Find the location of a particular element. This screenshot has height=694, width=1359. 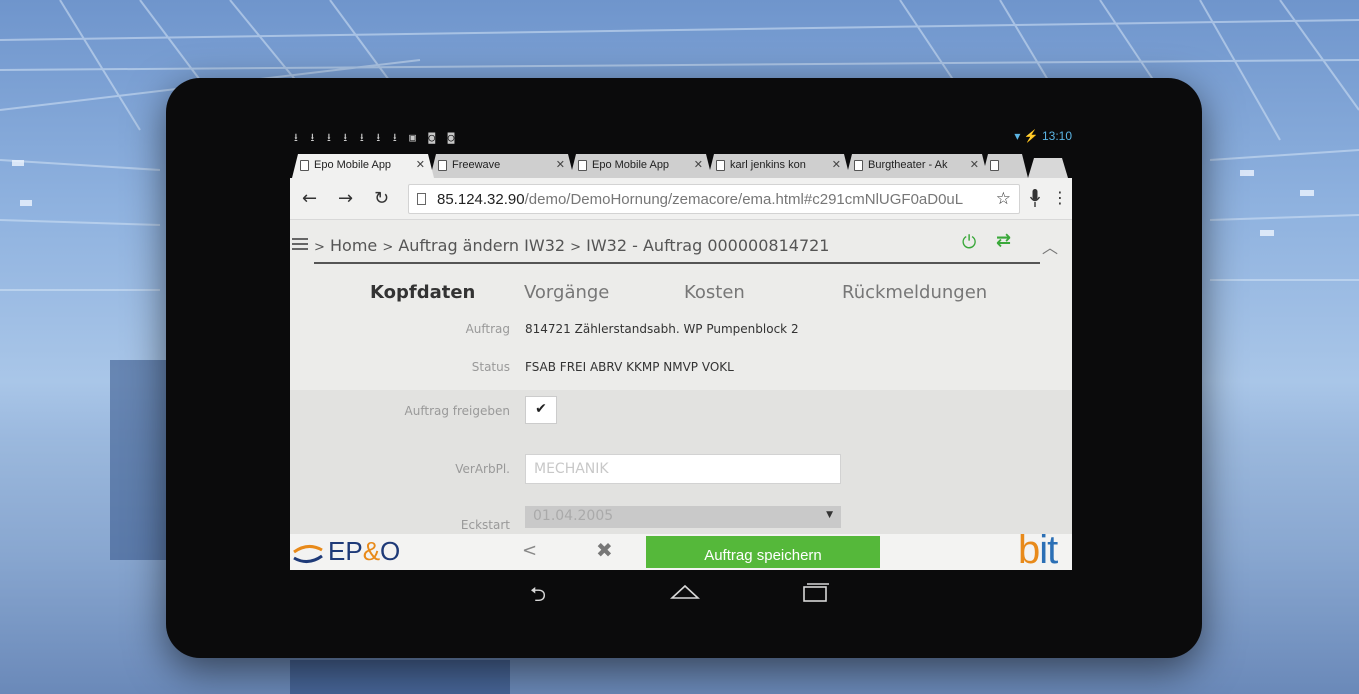

section-tabs: Kopfdaten Vorgänge Kosten Rückmeldungen is located at coordinates (681, 295).